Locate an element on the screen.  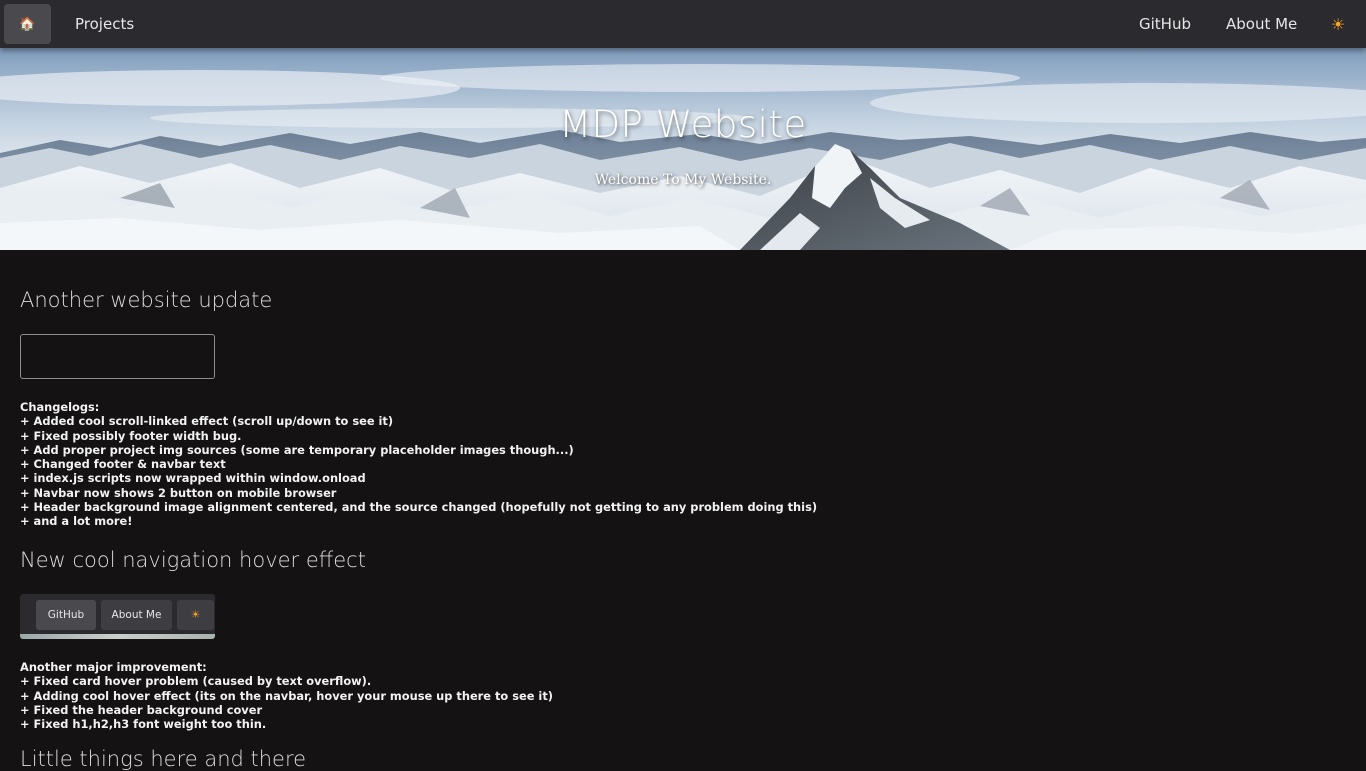
changelog-line: + Changed footer & navbar text is located at coordinates (123, 464).